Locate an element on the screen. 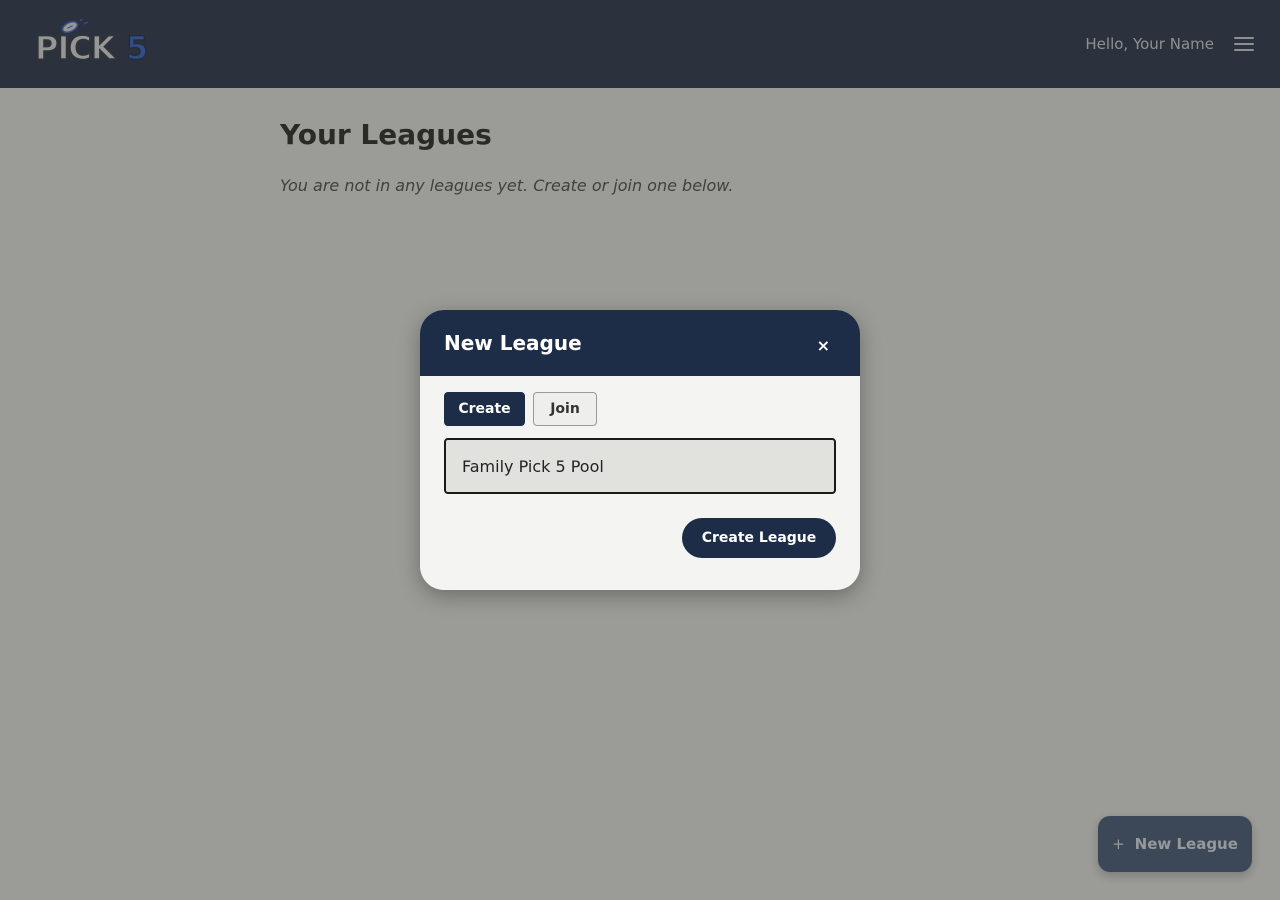  create-league-button: Create League is located at coordinates (759, 538).